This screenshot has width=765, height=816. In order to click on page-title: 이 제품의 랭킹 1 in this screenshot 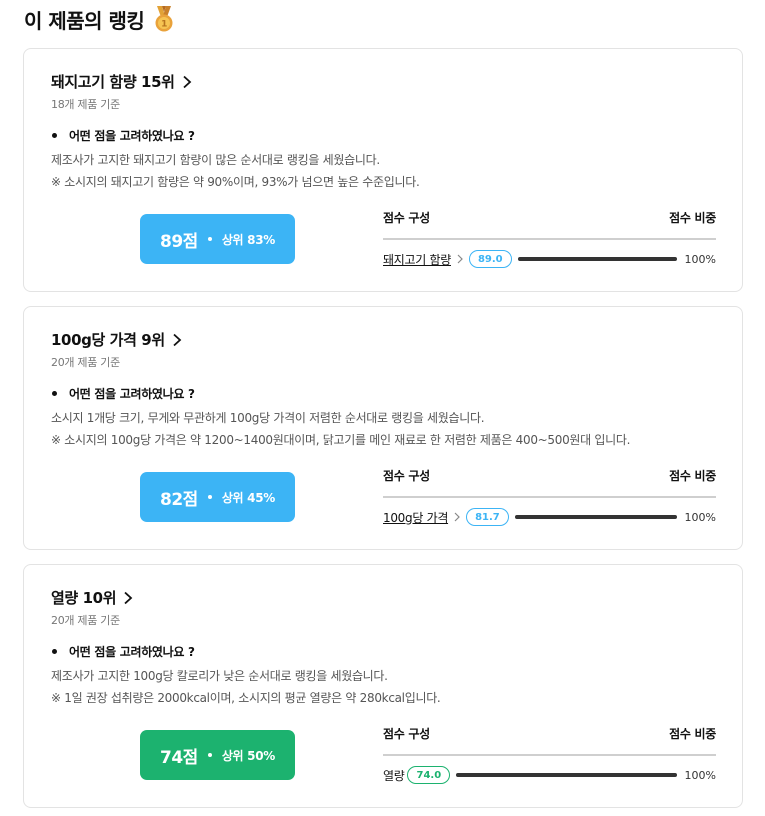, I will do `click(100, 19)`.